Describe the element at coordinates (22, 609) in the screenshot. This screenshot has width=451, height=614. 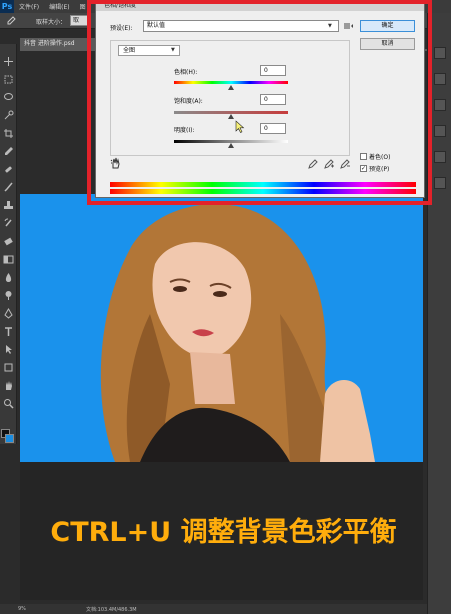
I see `zoom-level: 9%` at that location.